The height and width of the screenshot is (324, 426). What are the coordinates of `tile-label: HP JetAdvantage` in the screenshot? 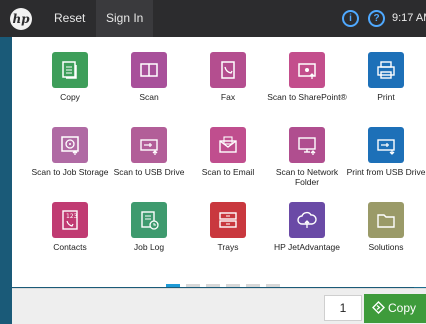 It's located at (307, 247).